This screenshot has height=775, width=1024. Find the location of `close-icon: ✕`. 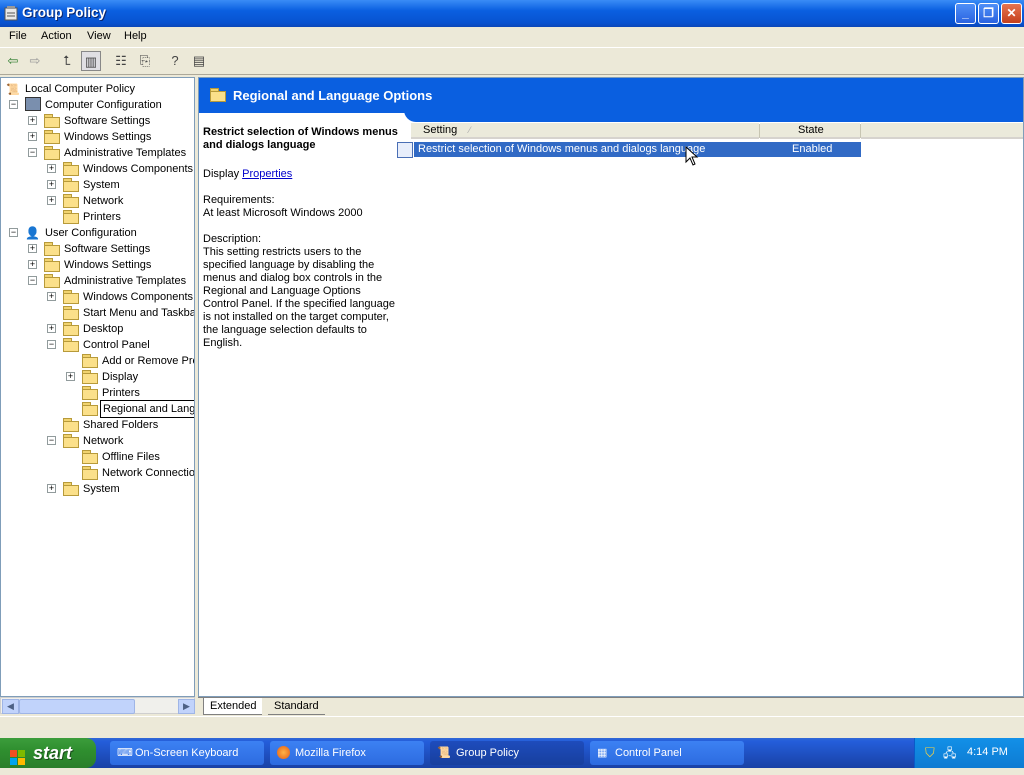

close-icon: ✕ is located at coordinates (1011, 13).